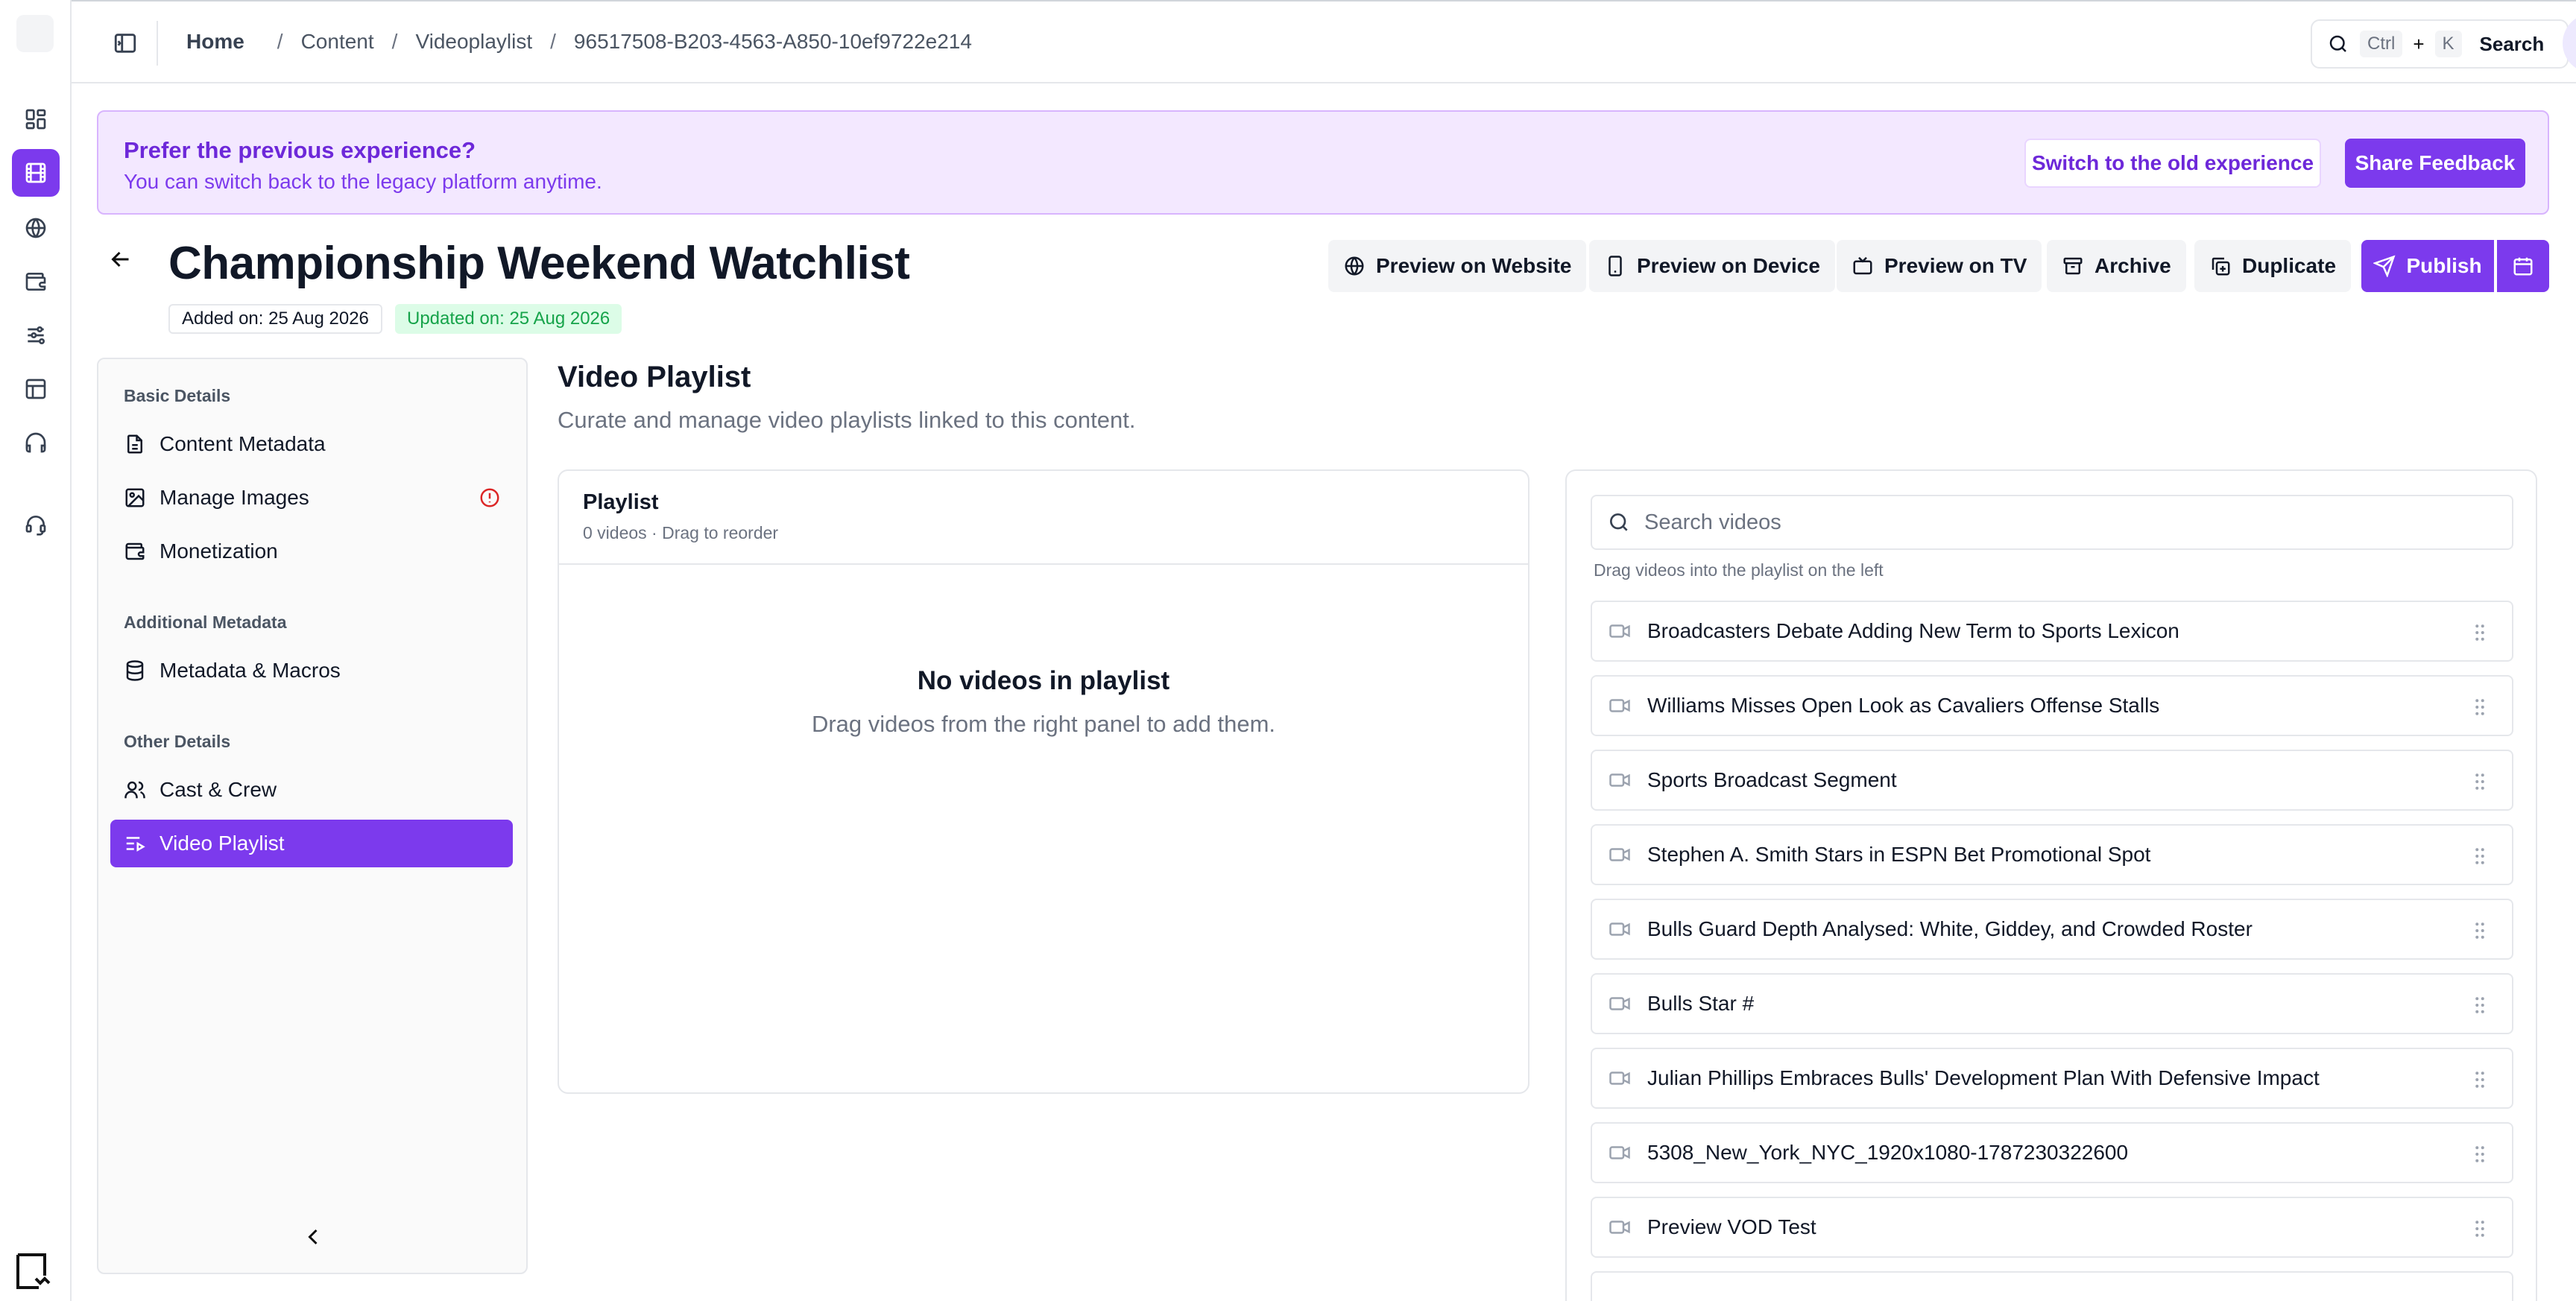 This screenshot has height=1301, width=2576. What do you see at coordinates (218, 789) in the screenshot?
I see `sidebar-item-label: Cast & Crew` at bounding box center [218, 789].